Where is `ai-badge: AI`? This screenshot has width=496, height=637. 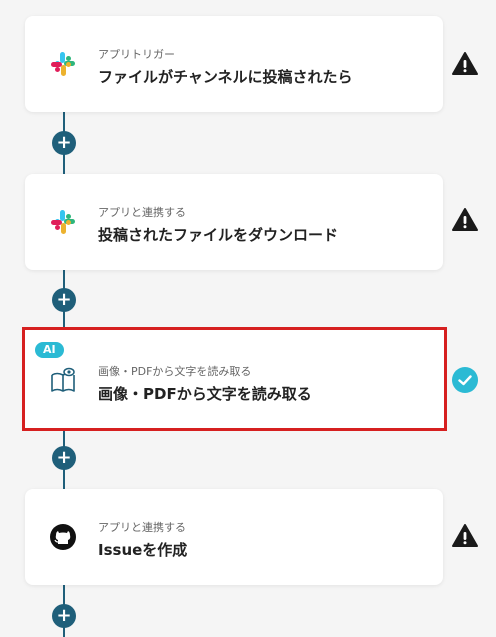
ai-badge: AI is located at coordinates (49, 350).